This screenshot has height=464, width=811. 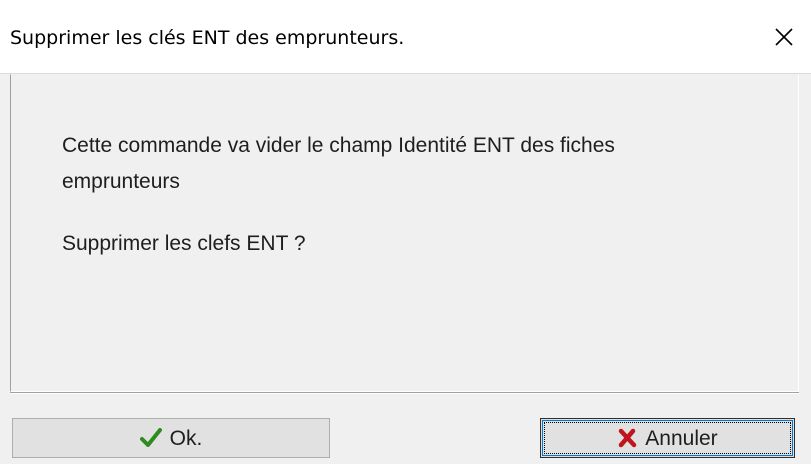 I want to click on cancel-button-label: Annuler, so click(x=681, y=438).